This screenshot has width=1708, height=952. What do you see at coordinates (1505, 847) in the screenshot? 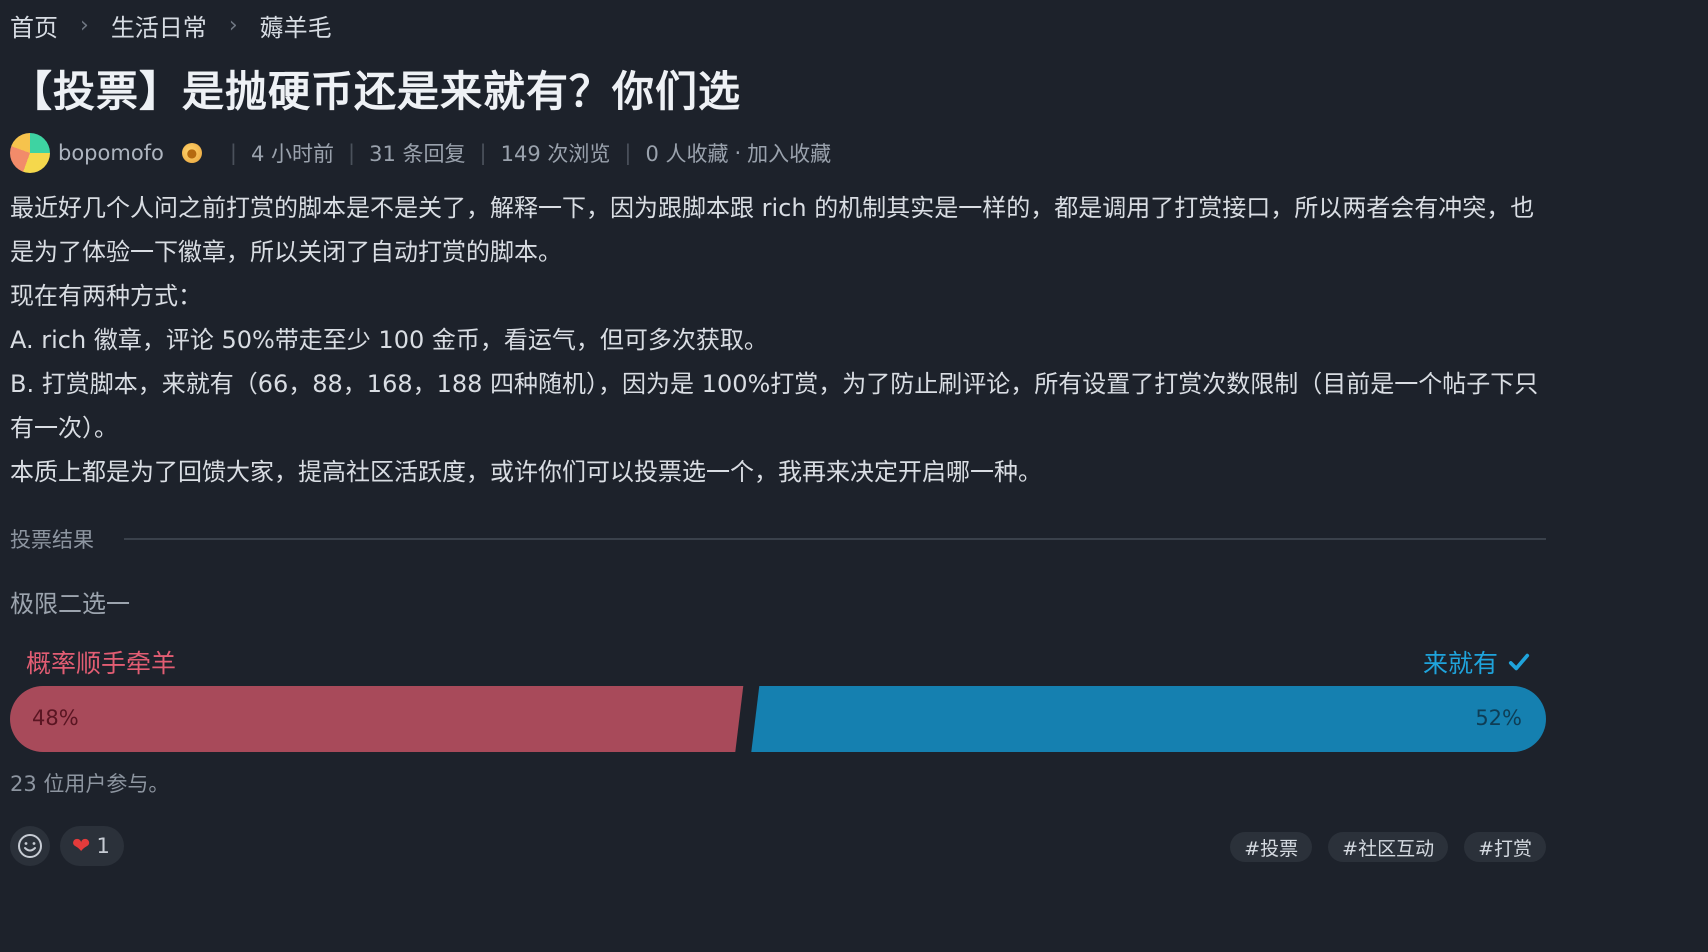
I see `tag-item: #打赏` at bounding box center [1505, 847].